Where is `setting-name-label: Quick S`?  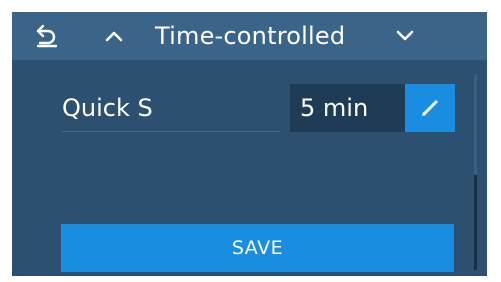
setting-name-label: Quick S is located at coordinates (107, 108).